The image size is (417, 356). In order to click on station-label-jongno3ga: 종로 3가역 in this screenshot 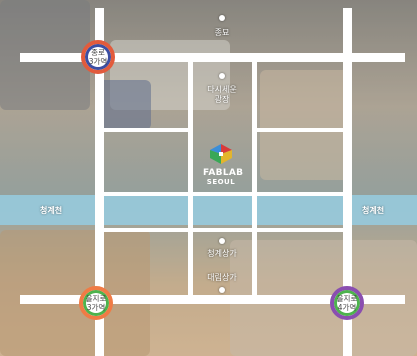, I will do `click(98, 57)`.